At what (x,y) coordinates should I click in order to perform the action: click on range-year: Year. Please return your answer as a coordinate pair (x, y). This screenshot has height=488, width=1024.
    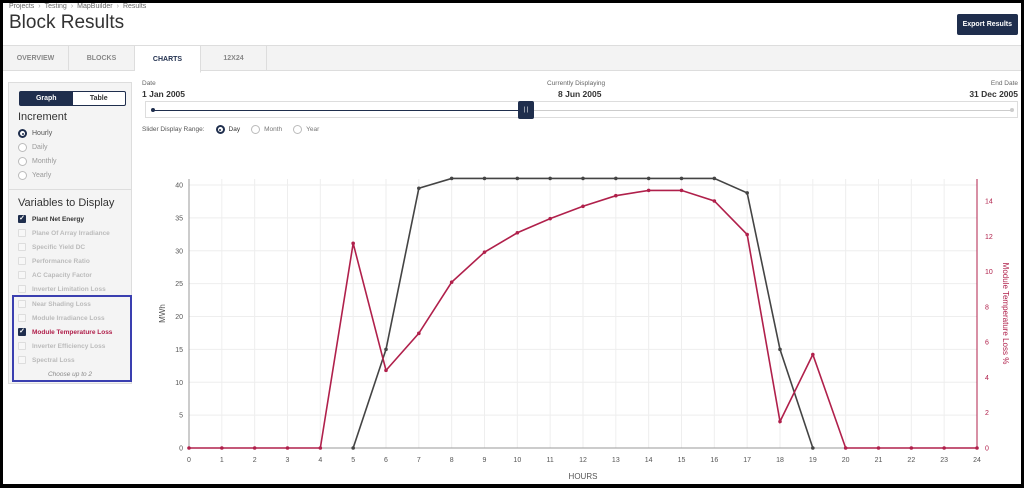
    Looking at the image, I should click on (306, 129).